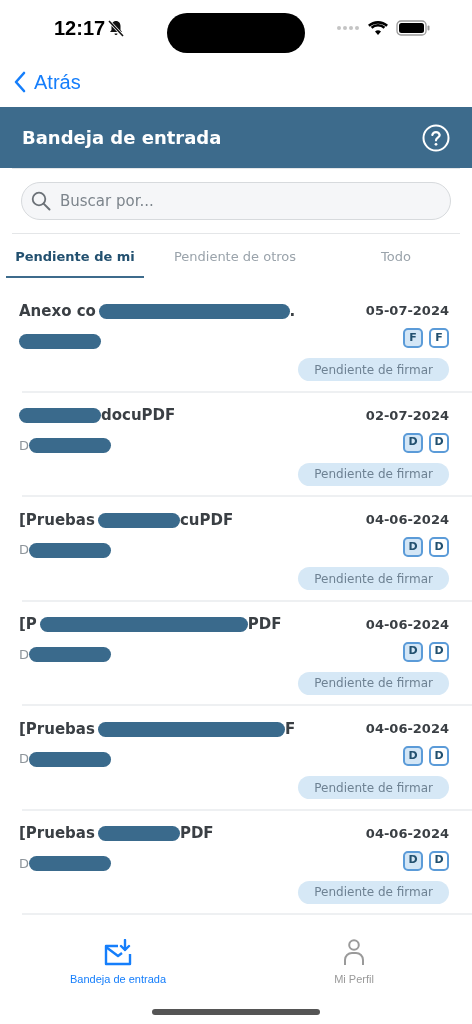  What do you see at coordinates (57, 311) in the screenshot?
I see `item-title: Anexo co` at bounding box center [57, 311].